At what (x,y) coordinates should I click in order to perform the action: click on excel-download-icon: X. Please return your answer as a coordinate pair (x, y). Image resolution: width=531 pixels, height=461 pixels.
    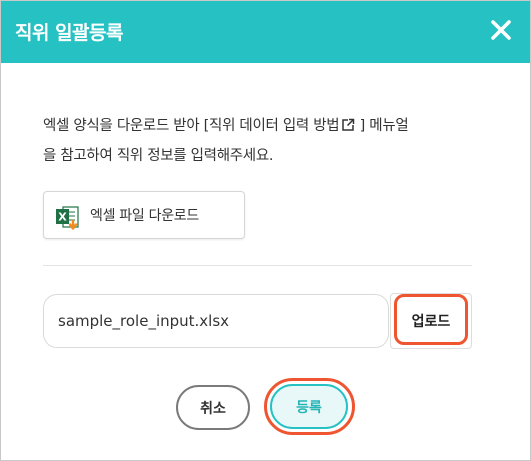
    Looking at the image, I should click on (67, 218).